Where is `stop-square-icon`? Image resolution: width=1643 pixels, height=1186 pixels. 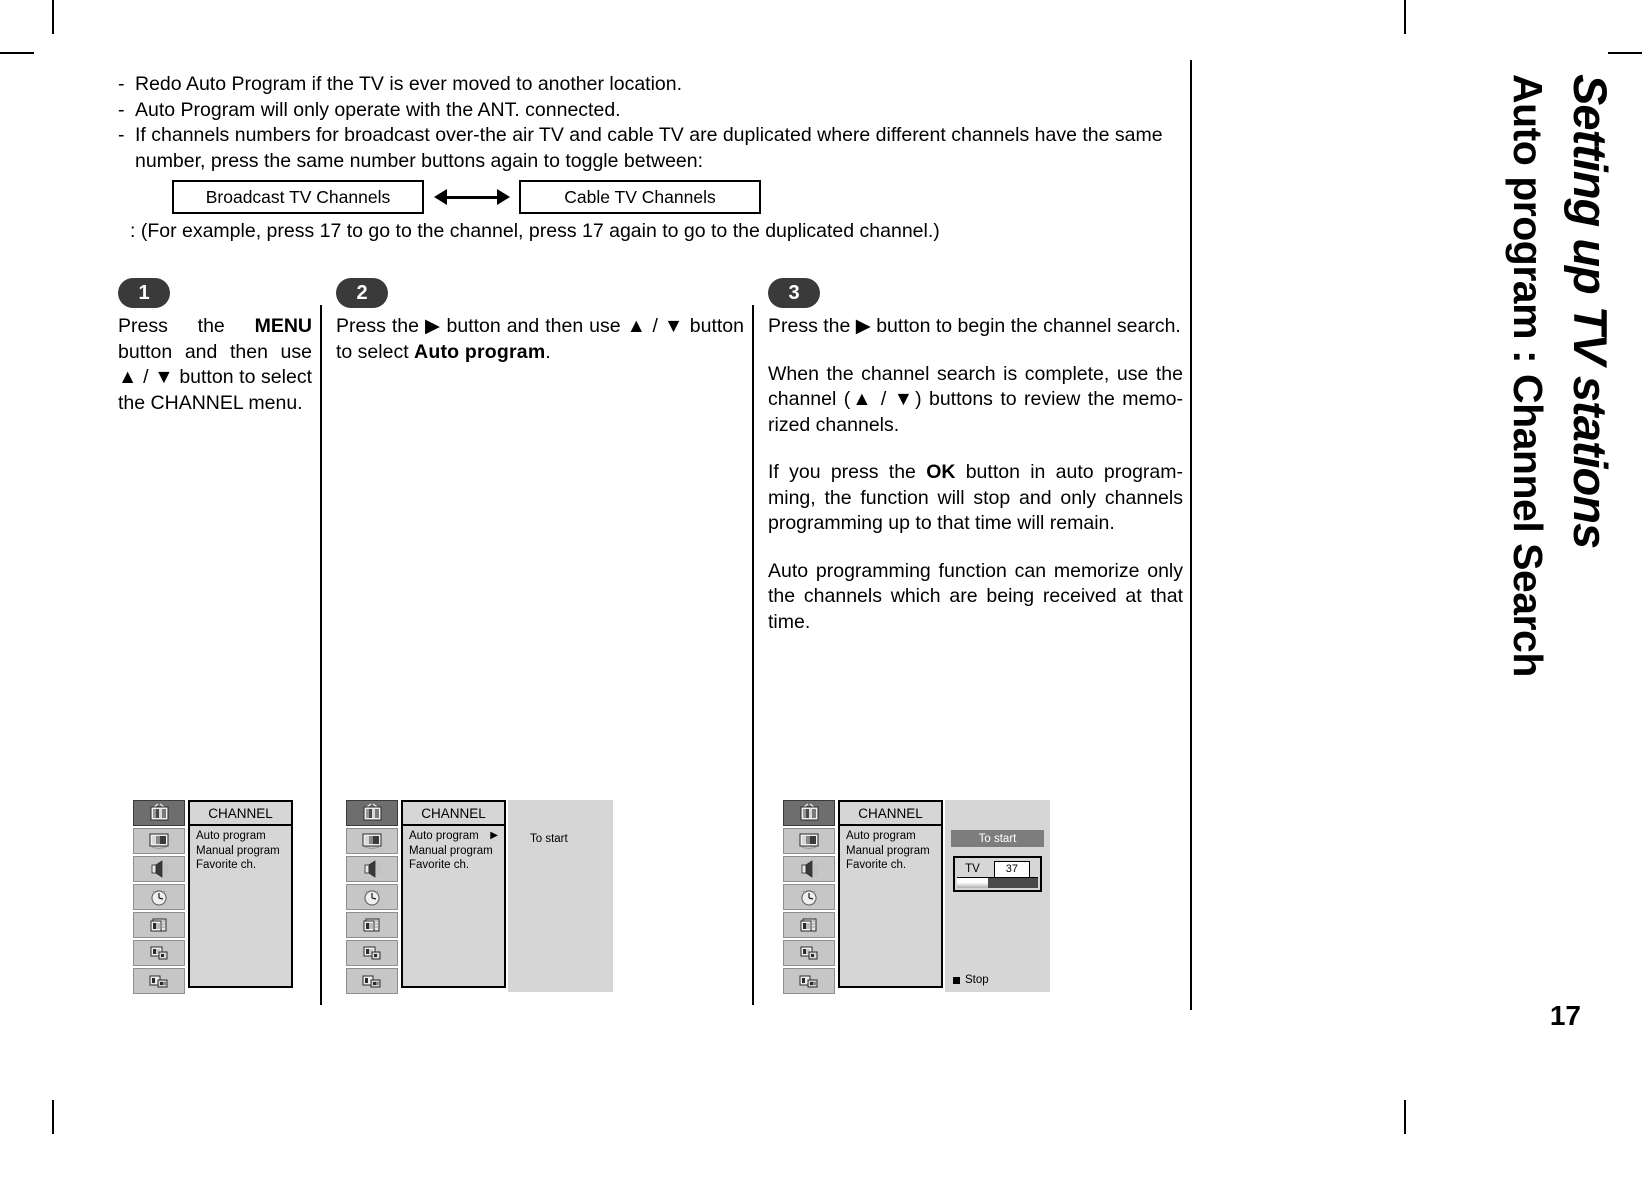
stop-square-icon is located at coordinates (956, 980).